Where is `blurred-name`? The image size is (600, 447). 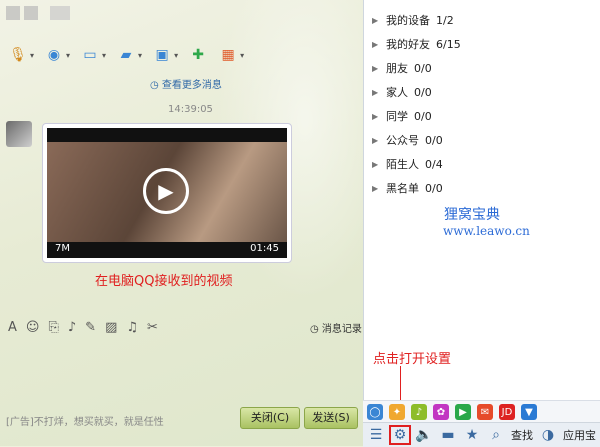 blurred-name is located at coordinates (60, 13).